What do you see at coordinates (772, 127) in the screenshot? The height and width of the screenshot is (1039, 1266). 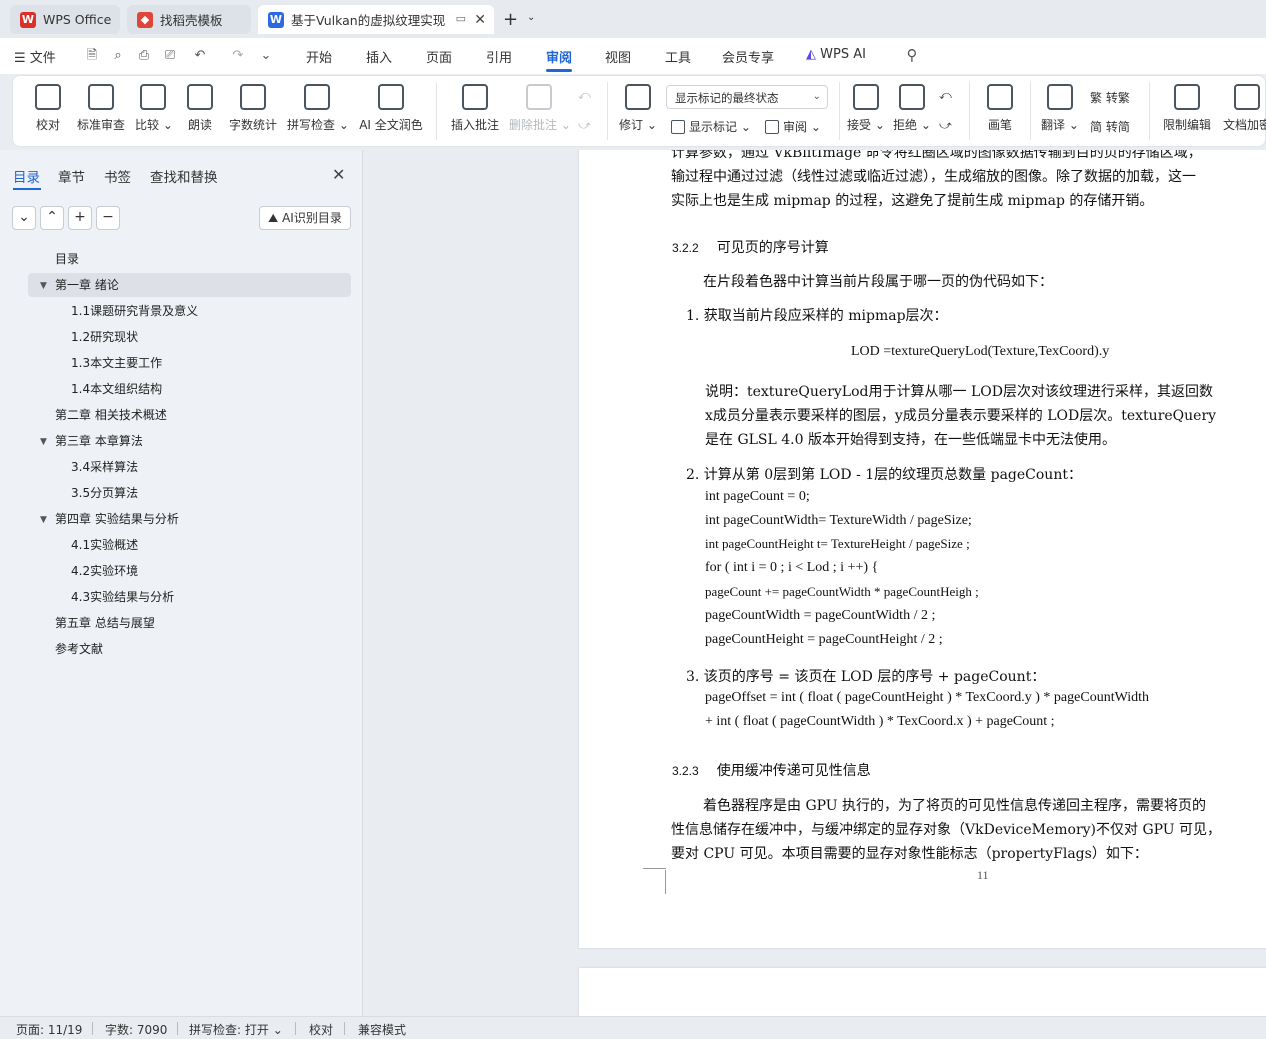 I see `review-pane-icon` at bounding box center [772, 127].